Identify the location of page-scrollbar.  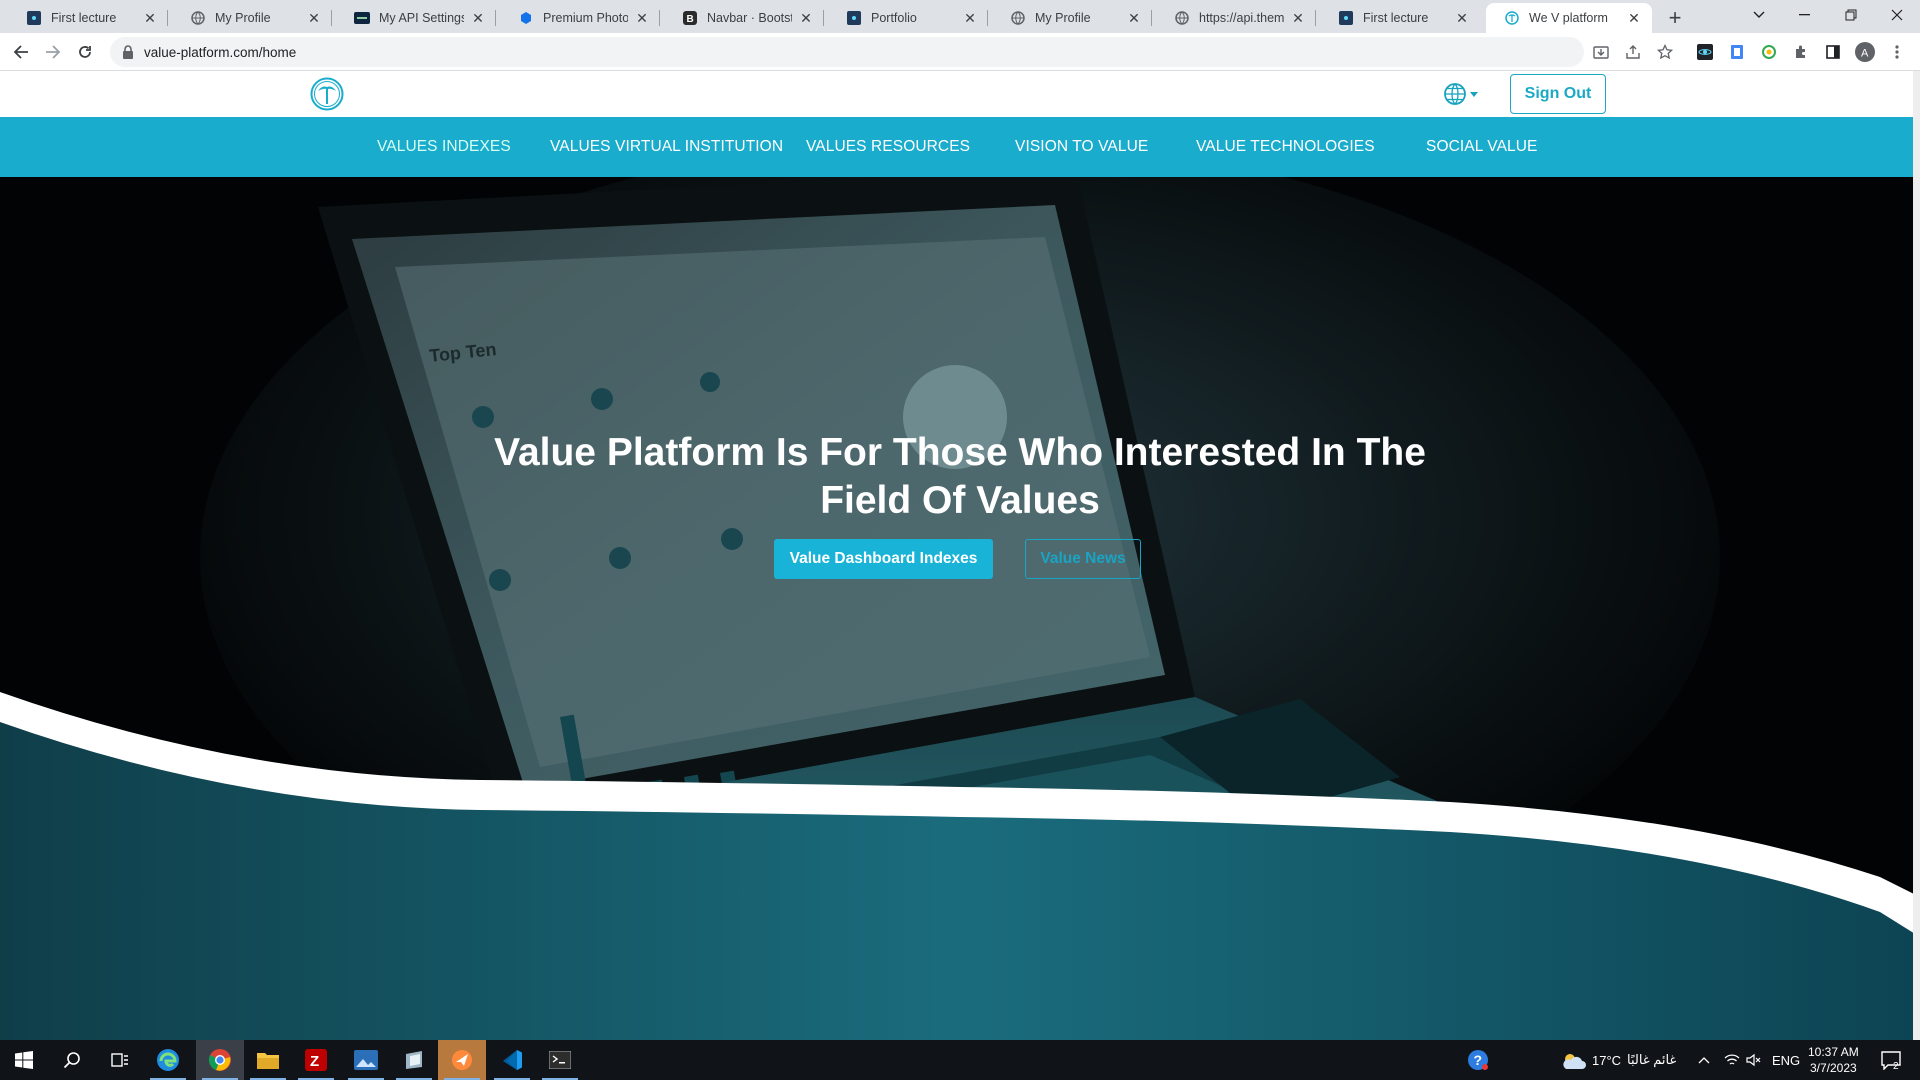
(1916, 555).